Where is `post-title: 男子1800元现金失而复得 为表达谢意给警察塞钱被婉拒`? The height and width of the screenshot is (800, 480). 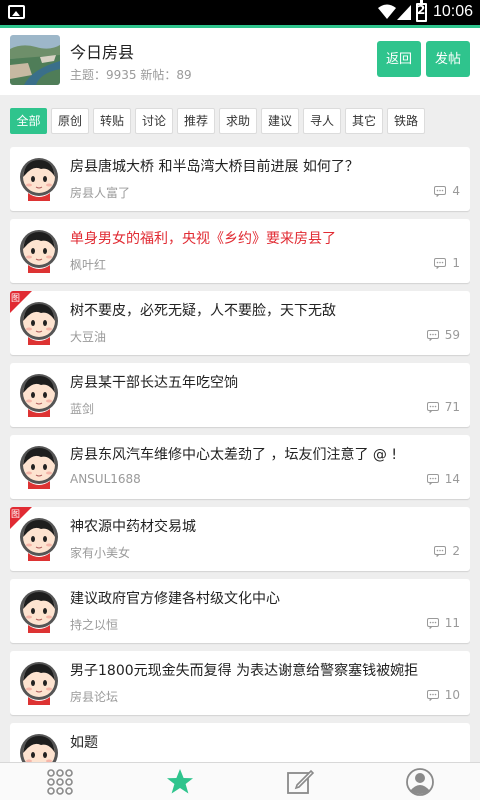
post-title: 男子1800元现金失而复得 为表达谢意给警察塞钱被婉拒 is located at coordinates (244, 671).